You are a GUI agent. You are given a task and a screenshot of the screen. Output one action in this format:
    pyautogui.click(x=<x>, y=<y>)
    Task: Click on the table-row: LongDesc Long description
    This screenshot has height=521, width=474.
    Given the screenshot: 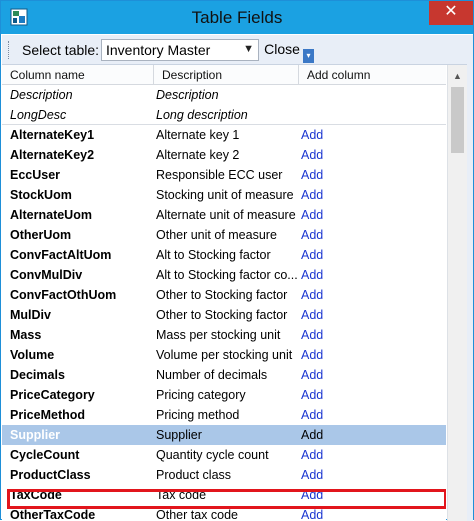 What is the action you would take?
    pyautogui.click(x=224, y=115)
    